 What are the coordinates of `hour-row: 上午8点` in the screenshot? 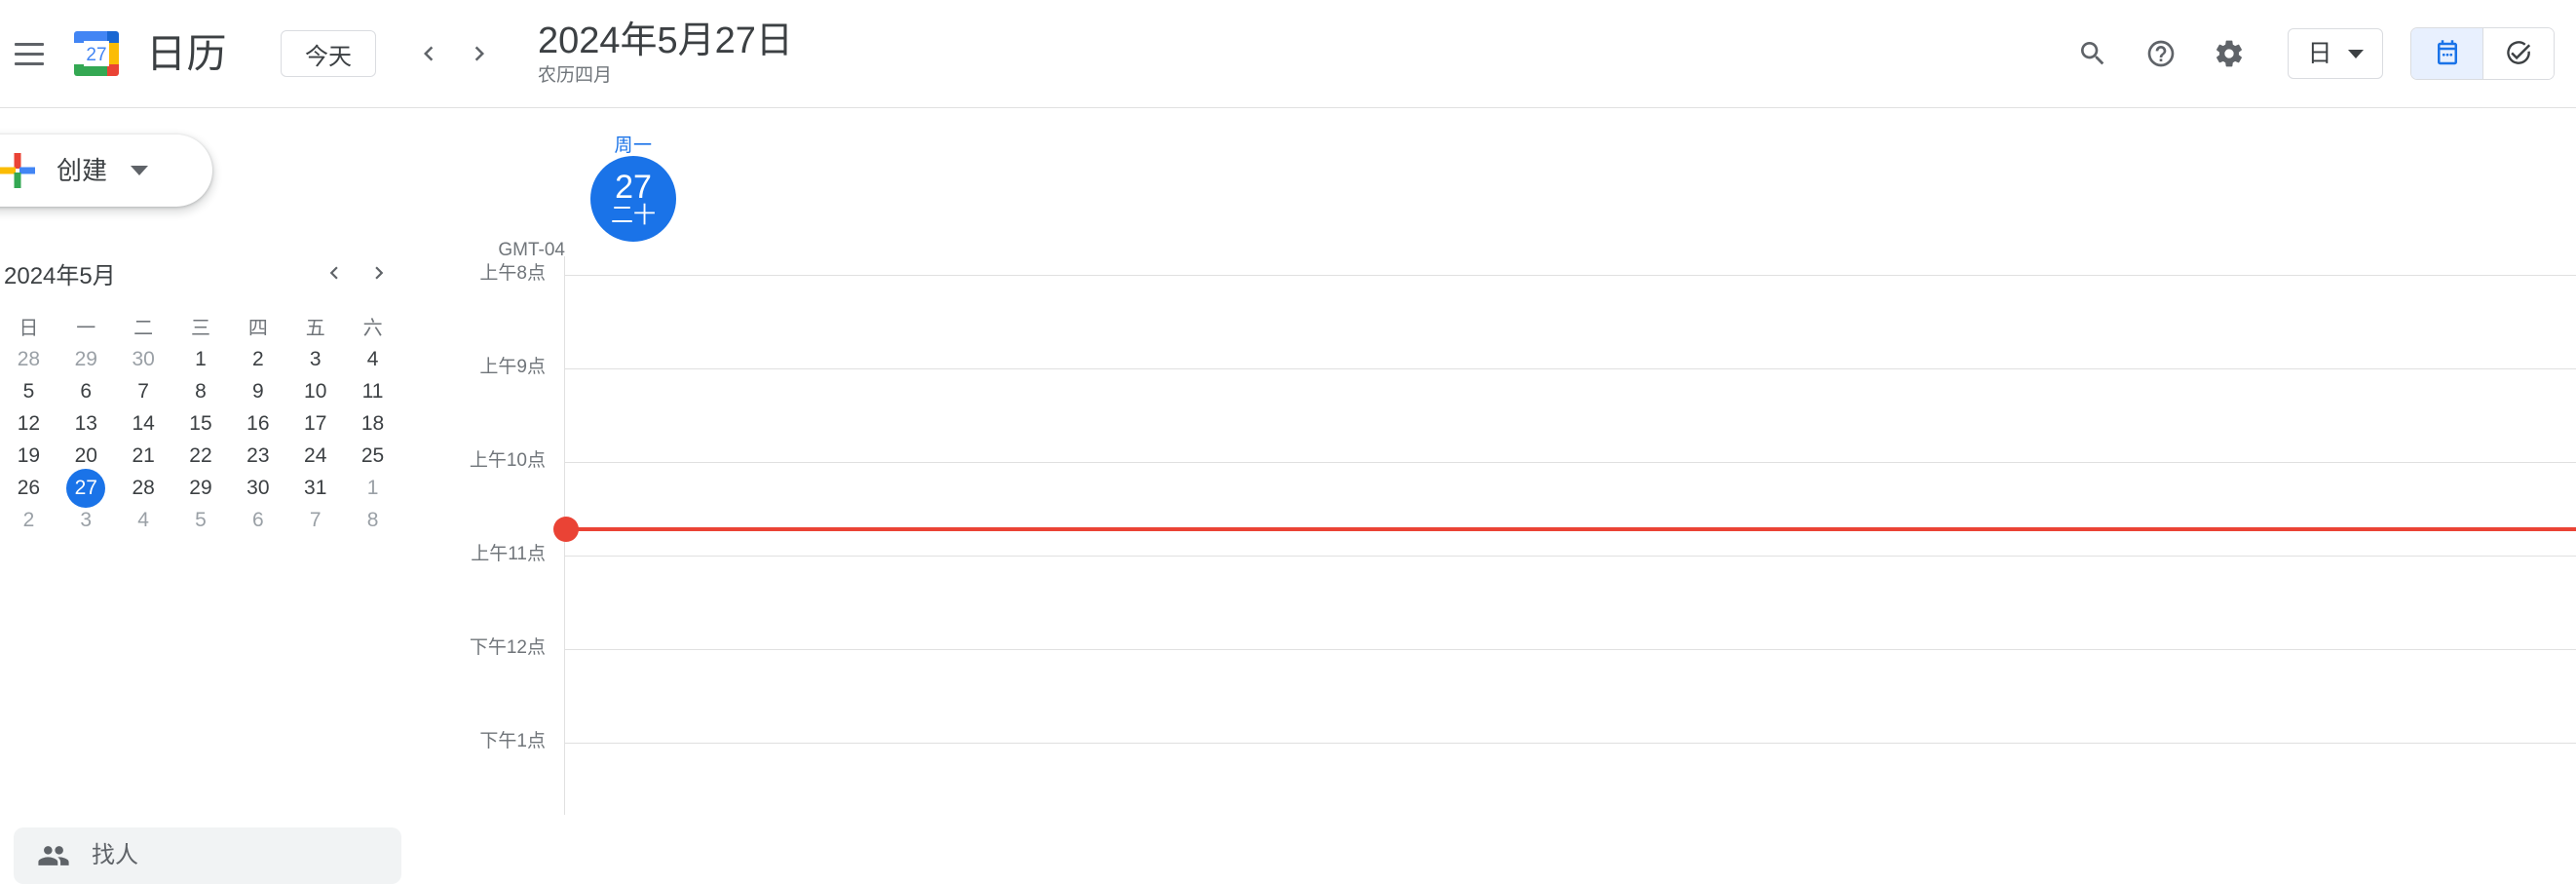 It's located at (1488, 316).